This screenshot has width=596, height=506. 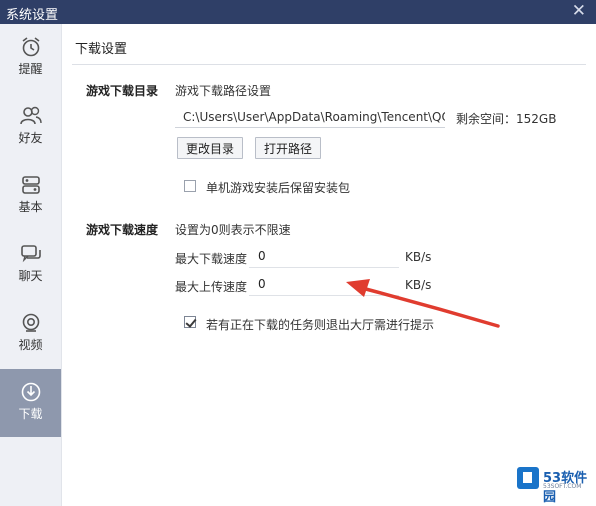 What do you see at coordinates (288, 148) in the screenshot?
I see `open-path-button: 打开路径` at bounding box center [288, 148].